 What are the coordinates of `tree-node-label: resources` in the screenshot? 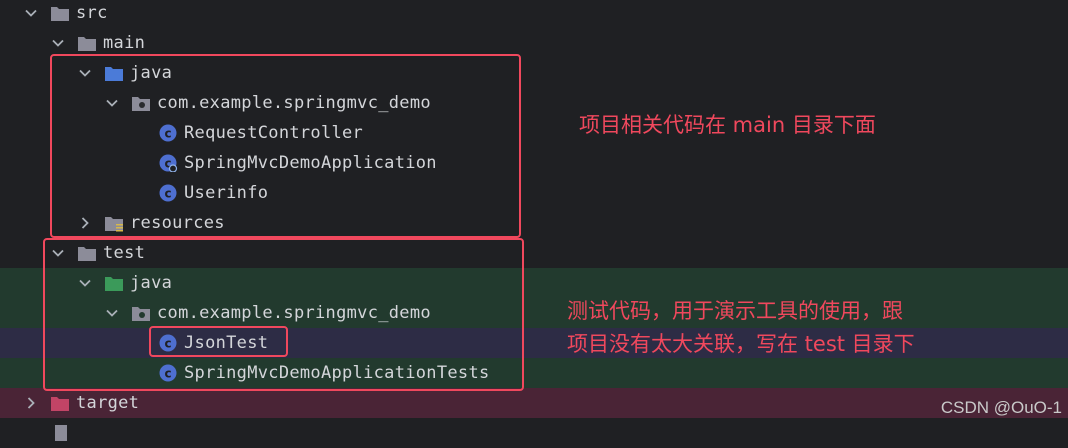 It's located at (177, 223).